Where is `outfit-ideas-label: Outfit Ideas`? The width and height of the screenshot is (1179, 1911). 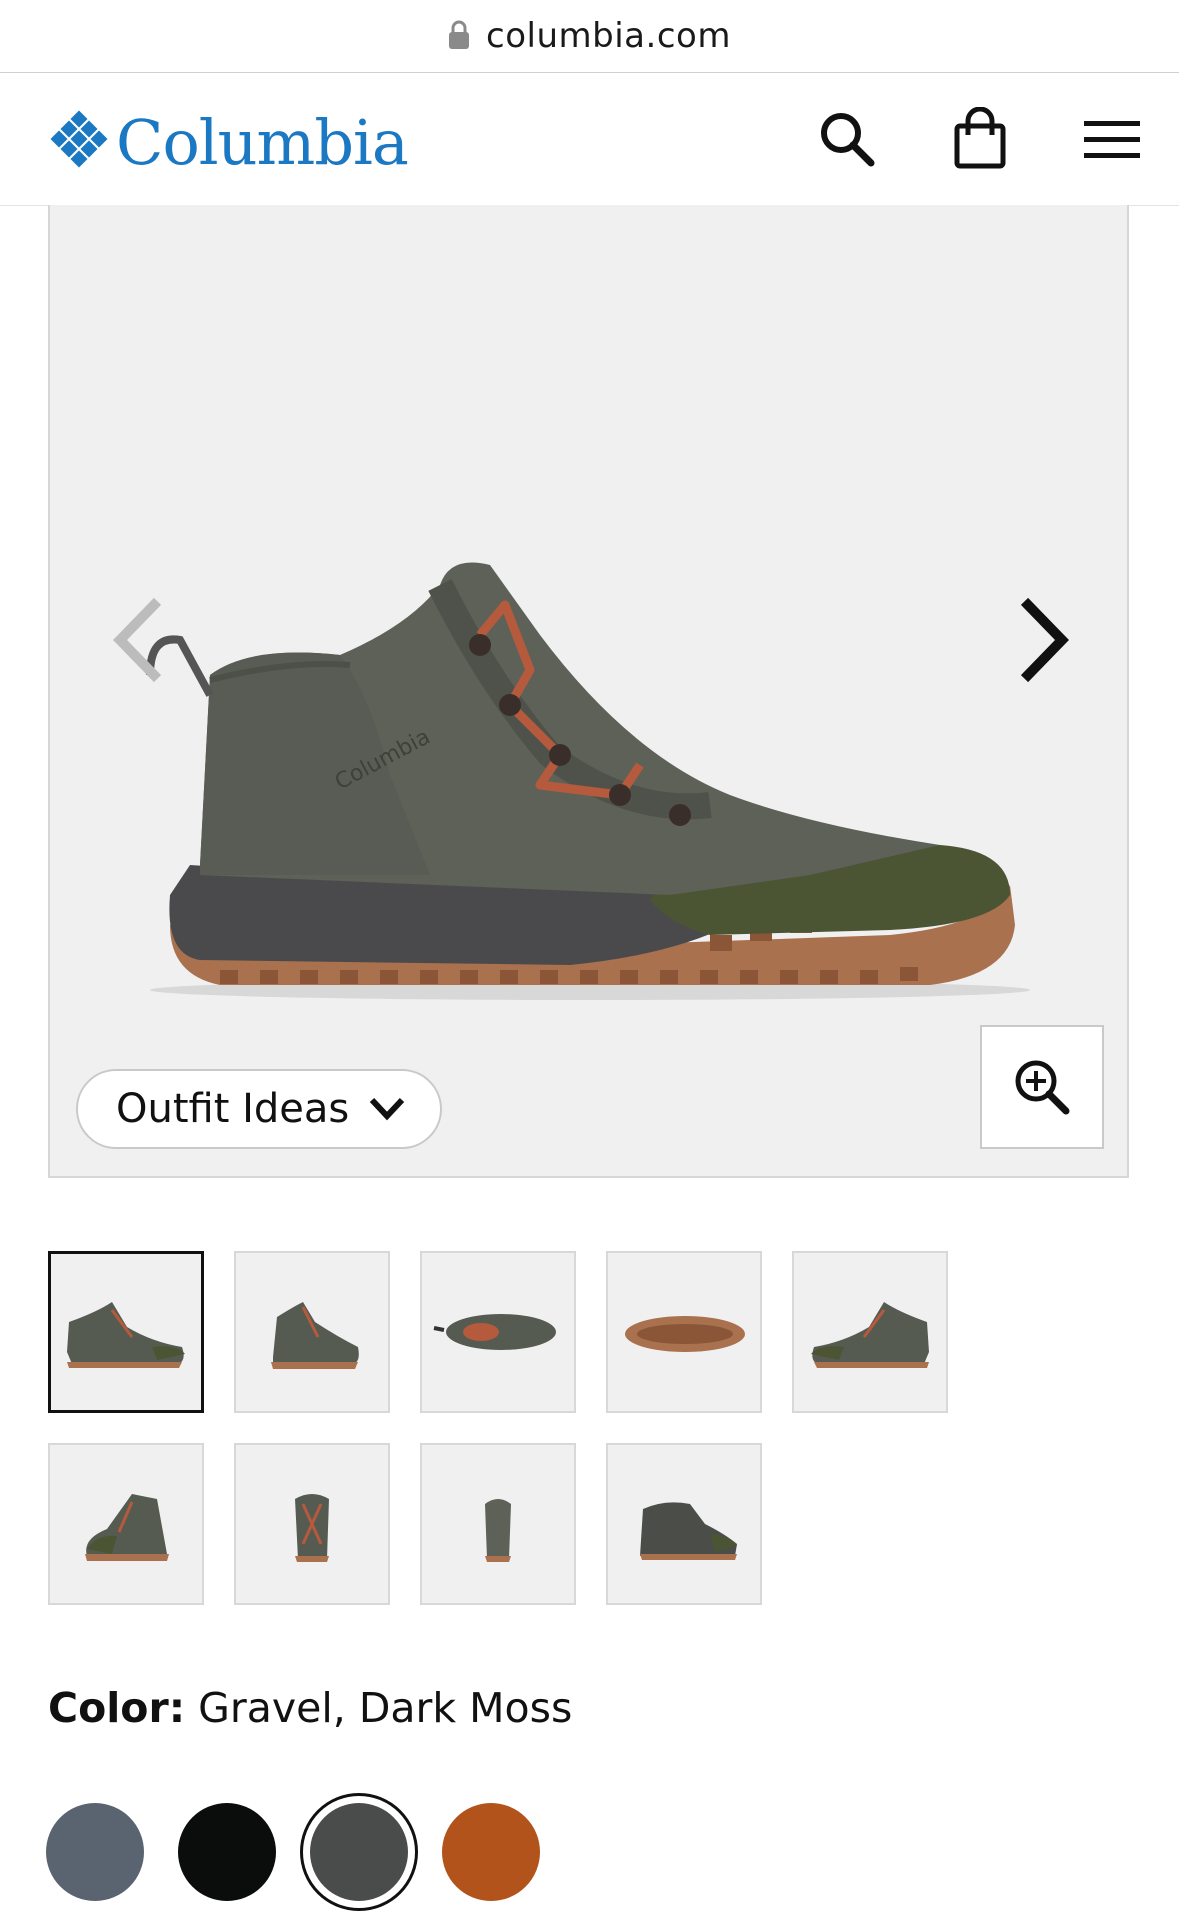 outfit-ideas-label: Outfit Ideas is located at coordinates (233, 1109).